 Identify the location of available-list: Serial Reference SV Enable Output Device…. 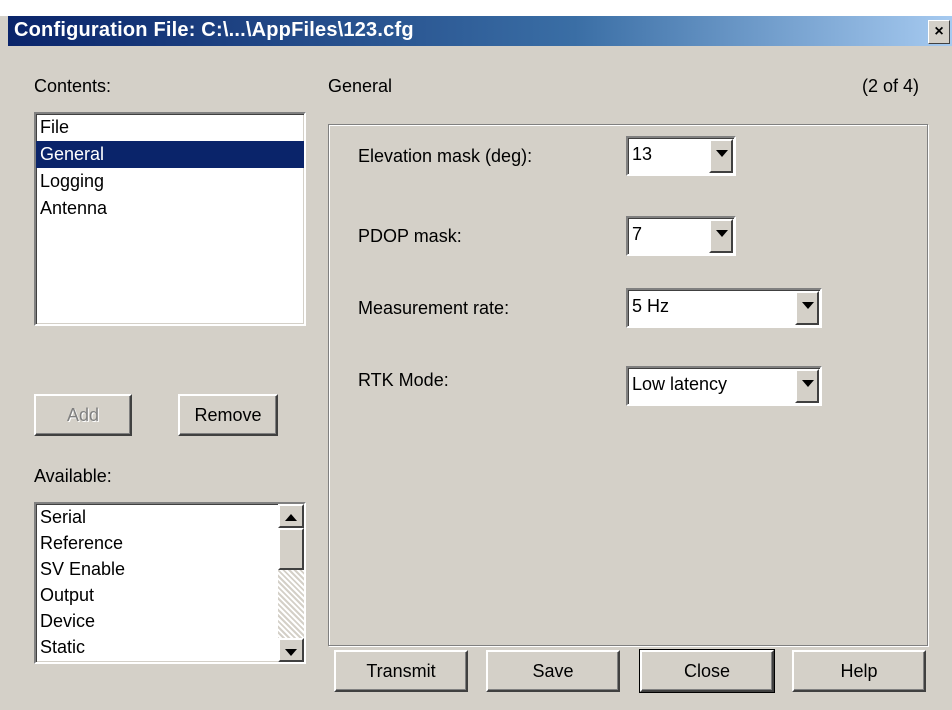
(170, 583).